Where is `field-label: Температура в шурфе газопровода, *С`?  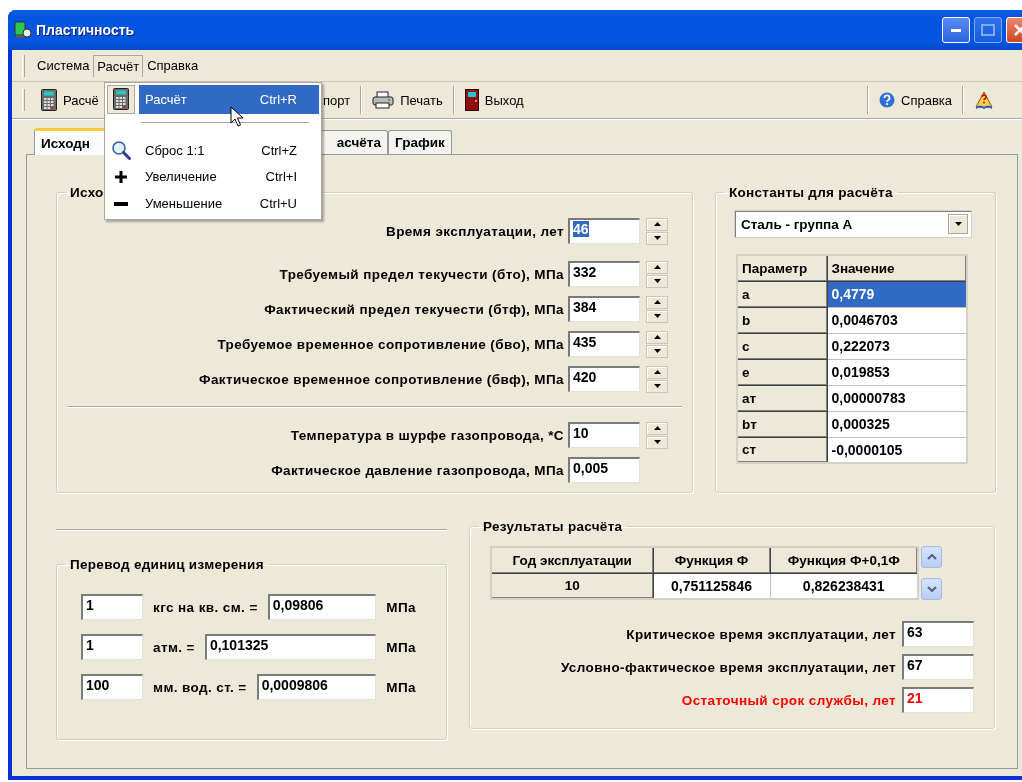
field-label: Температура в шурфе газопровода, *С is located at coordinates (427, 435).